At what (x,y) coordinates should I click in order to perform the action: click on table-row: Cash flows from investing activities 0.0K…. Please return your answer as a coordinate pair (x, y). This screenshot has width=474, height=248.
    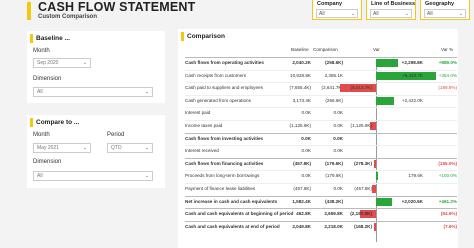
    Looking at the image, I should click on (321, 137).